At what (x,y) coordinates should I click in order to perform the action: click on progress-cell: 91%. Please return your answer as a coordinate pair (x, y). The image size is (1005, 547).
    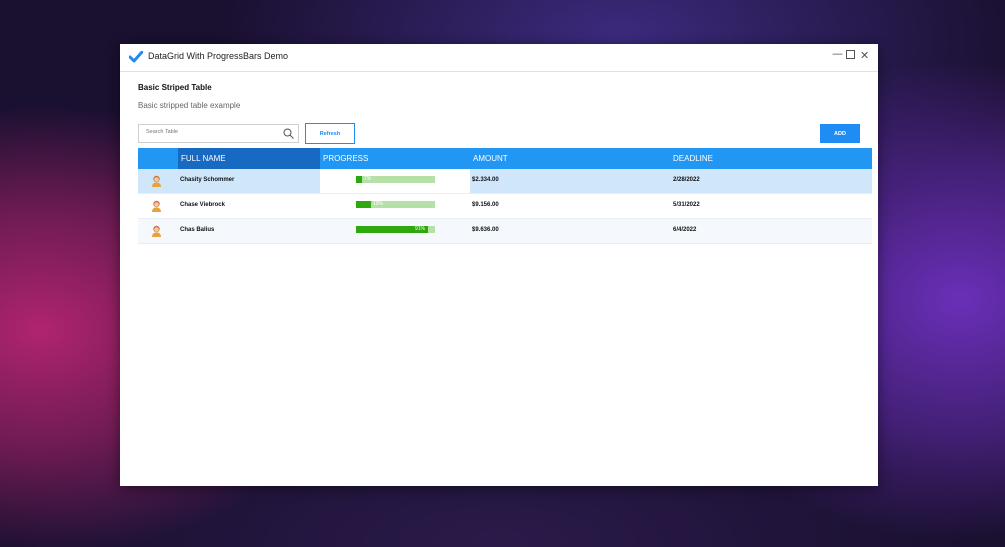
    Looking at the image, I should click on (395, 231).